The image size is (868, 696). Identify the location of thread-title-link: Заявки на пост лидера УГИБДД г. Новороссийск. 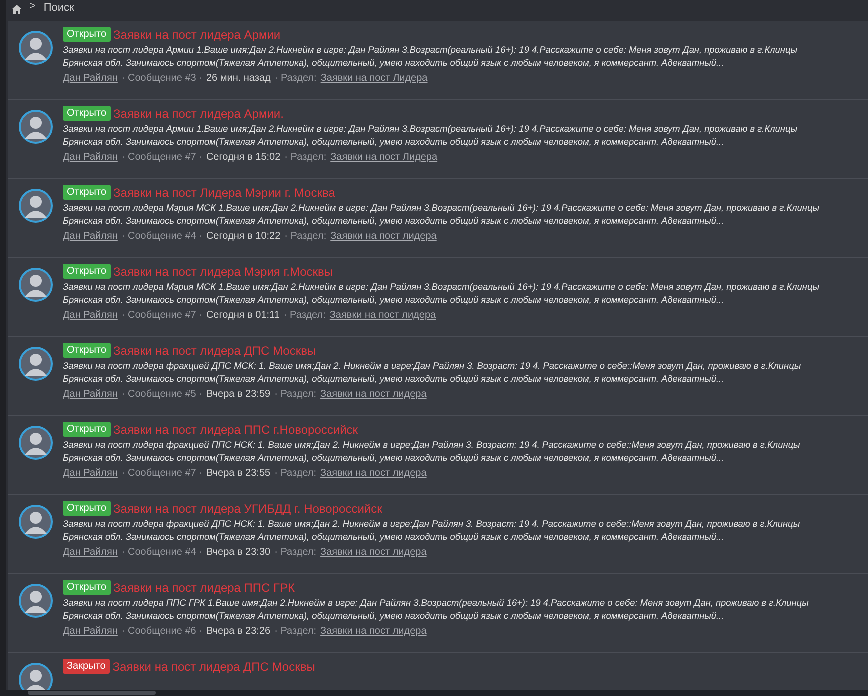
(248, 509).